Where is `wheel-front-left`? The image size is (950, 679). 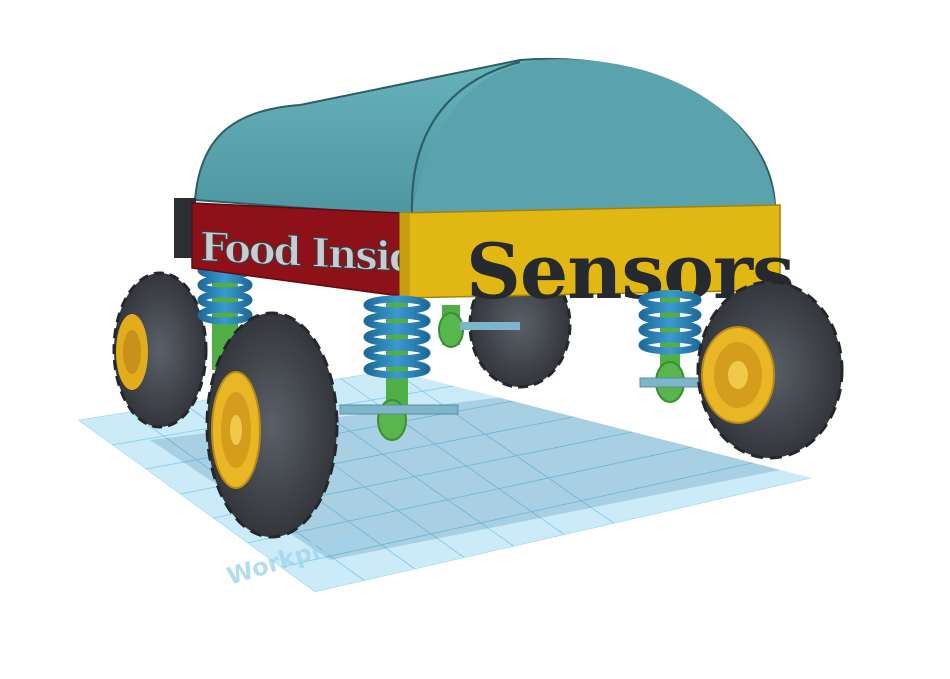 wheel-front-left is located at coordinates (272, 425).